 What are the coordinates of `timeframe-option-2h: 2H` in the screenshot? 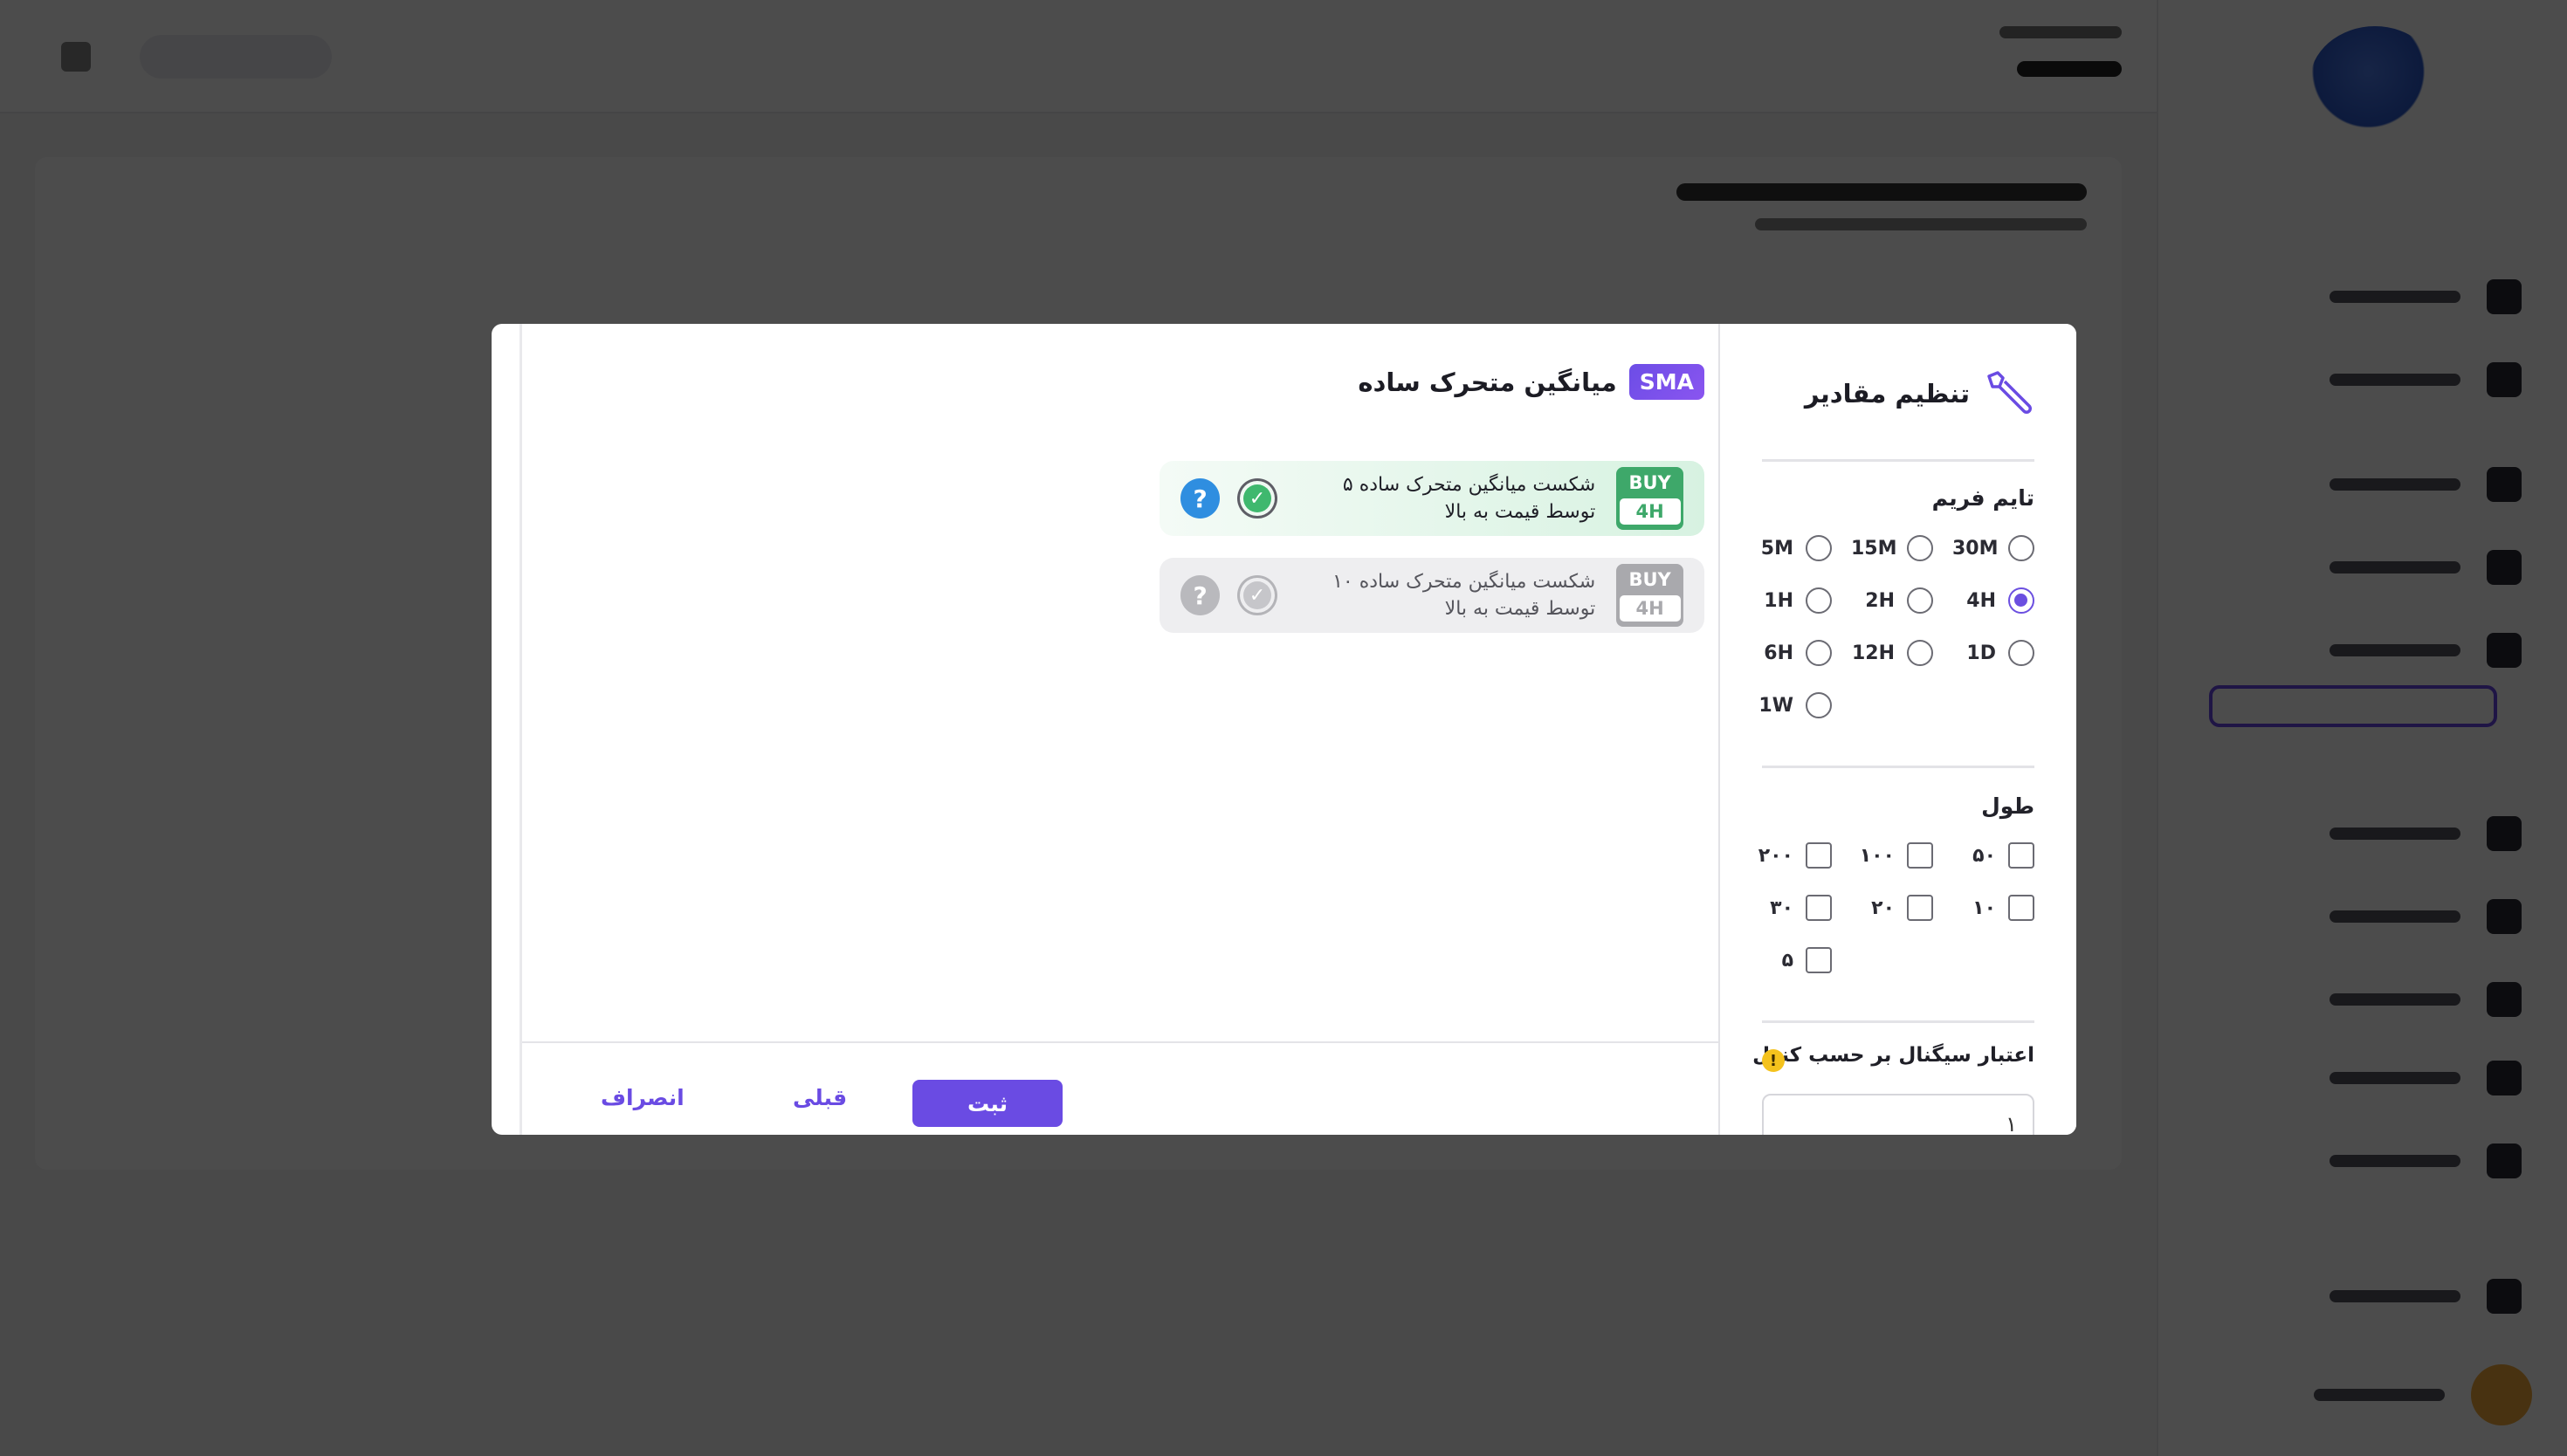 It's located at (1892, 600).